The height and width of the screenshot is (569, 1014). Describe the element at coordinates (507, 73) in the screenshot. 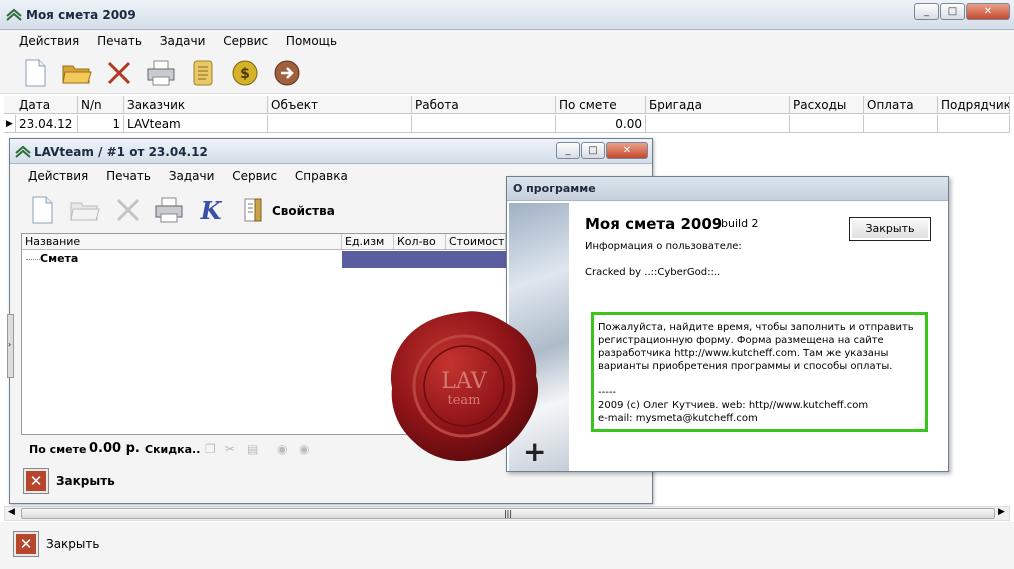

I see `main-toolbar: $` at that location.